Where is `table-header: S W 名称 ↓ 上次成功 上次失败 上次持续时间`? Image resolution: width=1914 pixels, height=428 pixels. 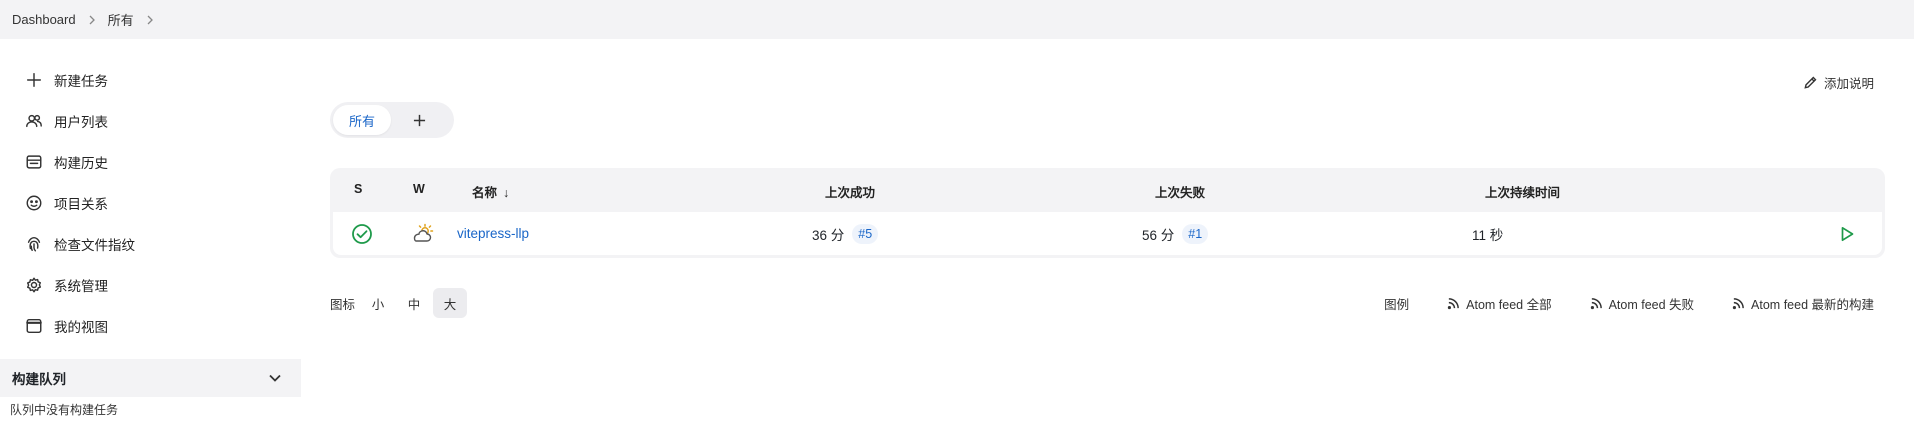 table-header: S W 名称 ↓ 上次成功 上次失败 上次持续时间 is located at coordinates (1107, 190).